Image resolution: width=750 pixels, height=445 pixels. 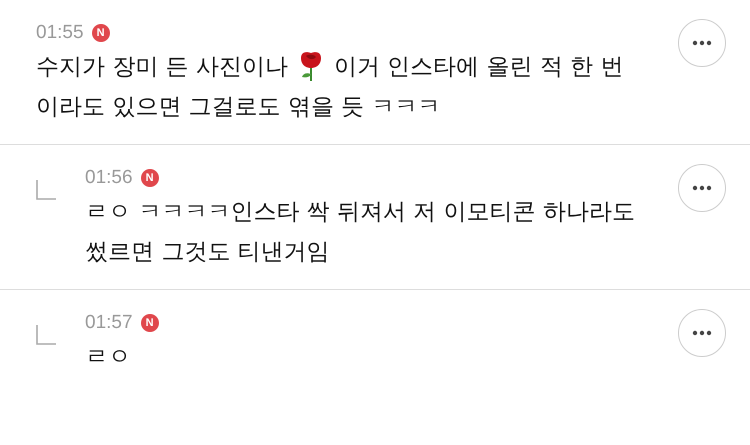 I want to click on comment-text: ㄹㅇ, so click(x=108, y=357).